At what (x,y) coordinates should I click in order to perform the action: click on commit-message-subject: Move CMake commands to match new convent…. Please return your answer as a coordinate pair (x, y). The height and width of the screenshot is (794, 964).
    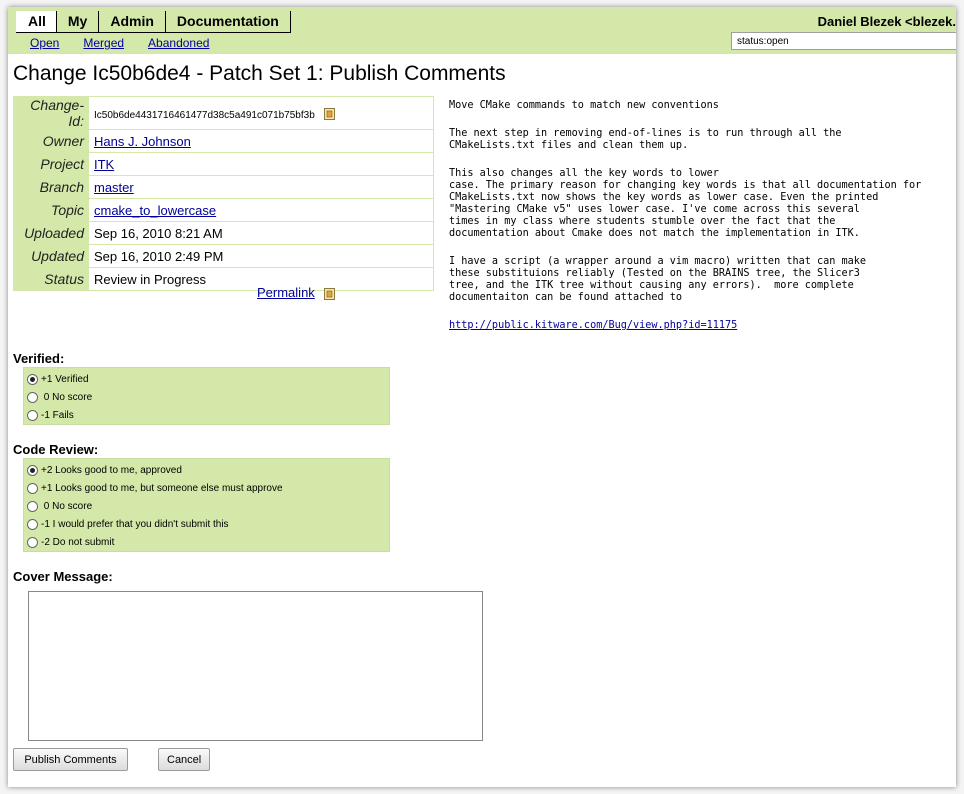
    Looking at the image, I should click on (584, 105).